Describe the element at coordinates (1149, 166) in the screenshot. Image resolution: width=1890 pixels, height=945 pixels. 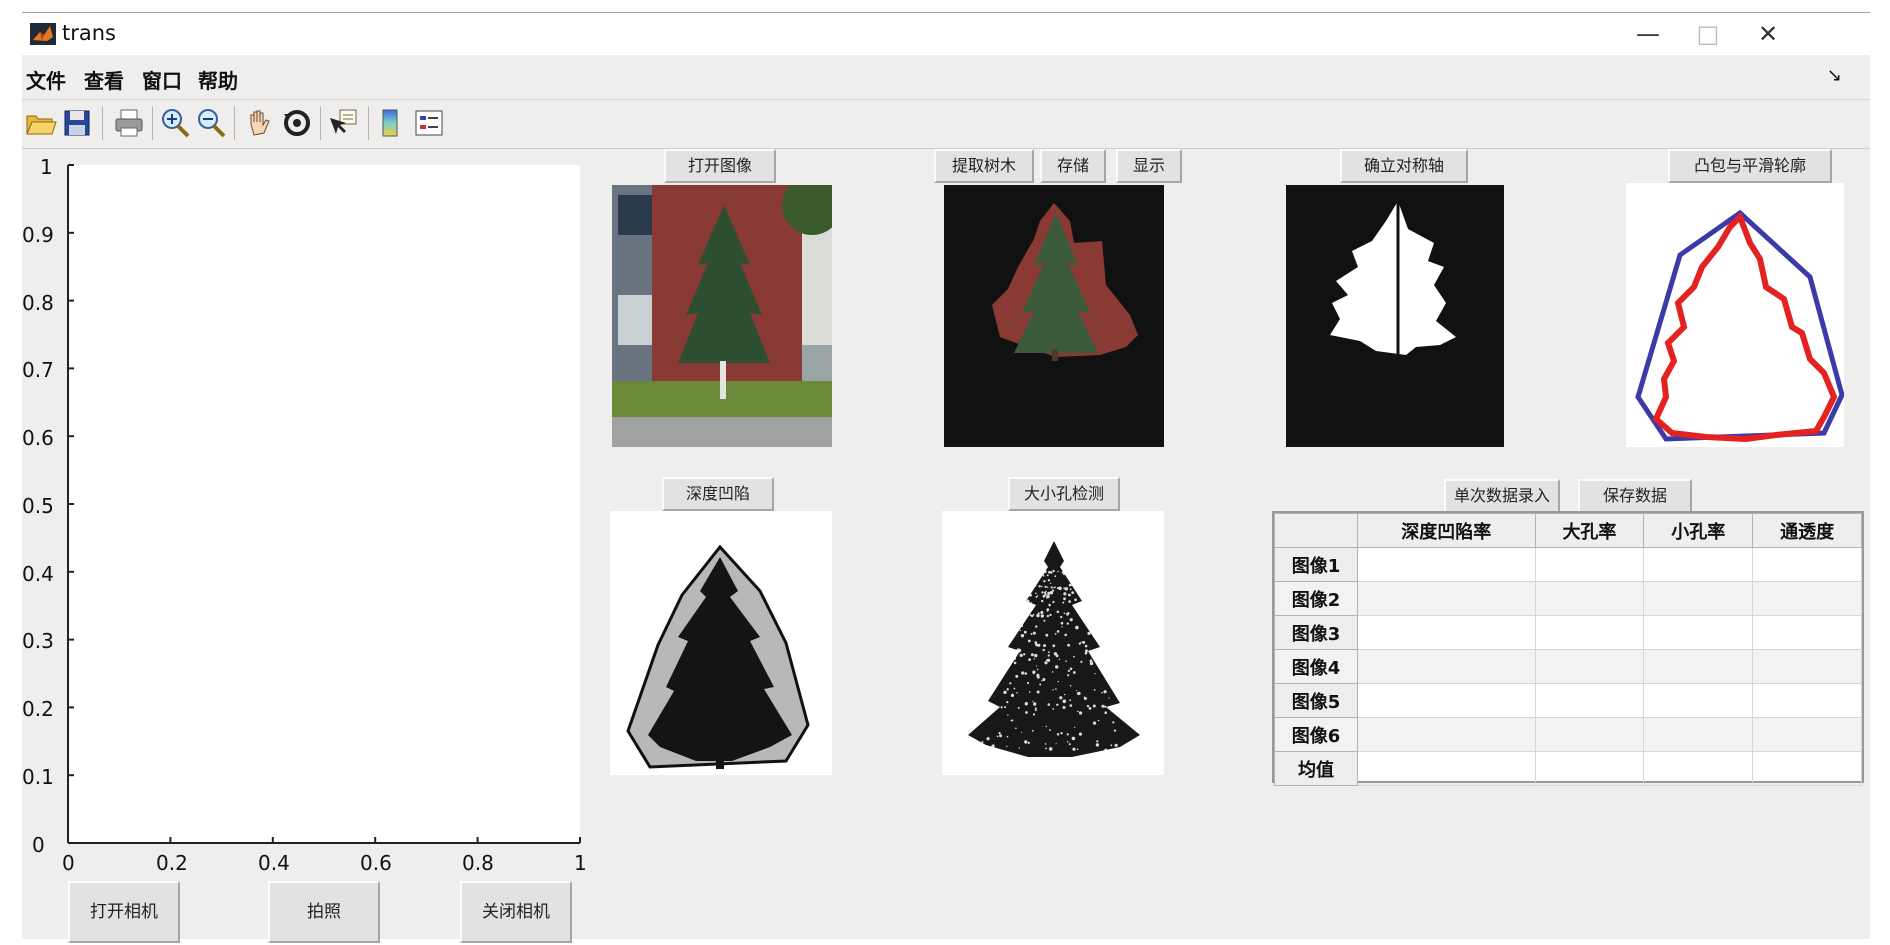
I see `show-button: 显示` at that location.